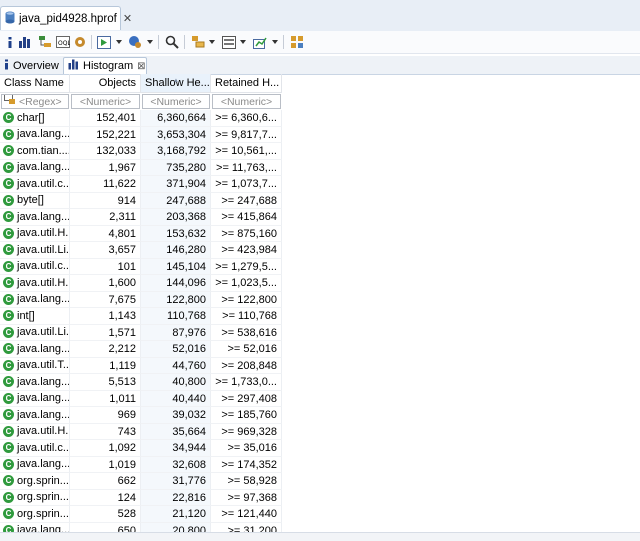 Image resolution: width=640 pixels, height=541 pixels. I want to click on table-row: Cjava.lang.... 2,212 52,016 >= 52,016, so click(141, 349).